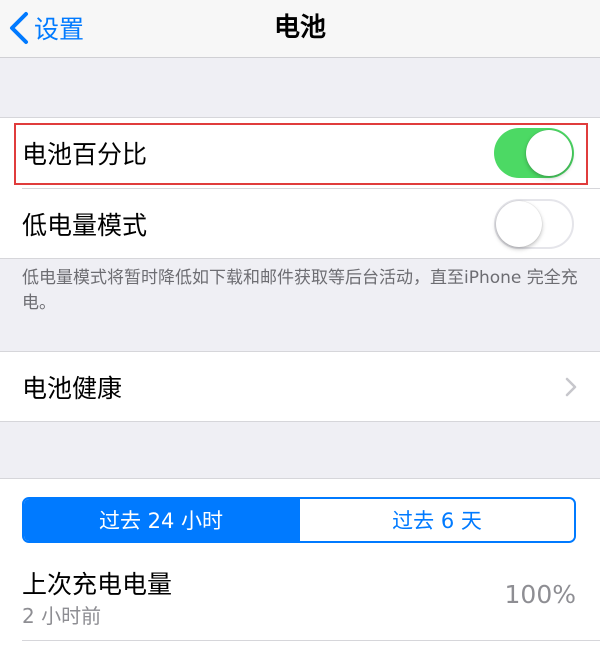  What do you see at coordinates (161, 520) in the screenshot?
I see `segment-last-24-hours: 过去 24 小时` at bounding box center [161, 520].